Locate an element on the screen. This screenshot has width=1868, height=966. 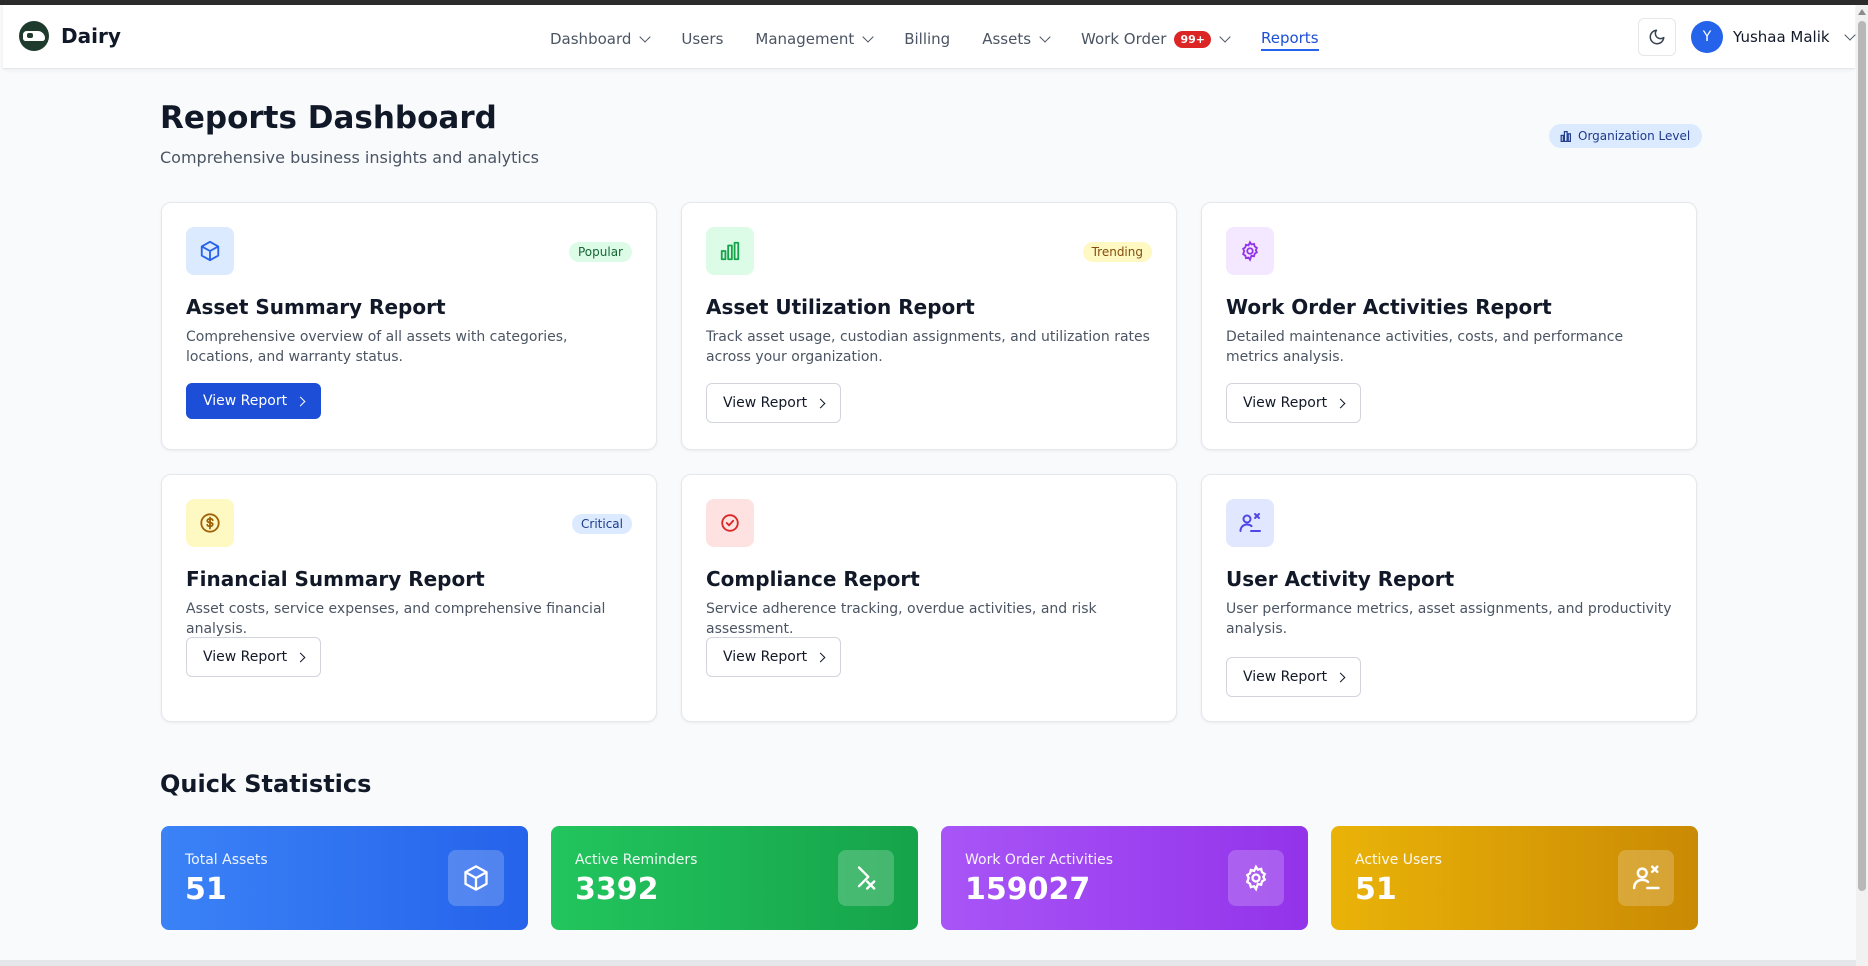
dairy-logo-icon is located at coordinates (34, 36).